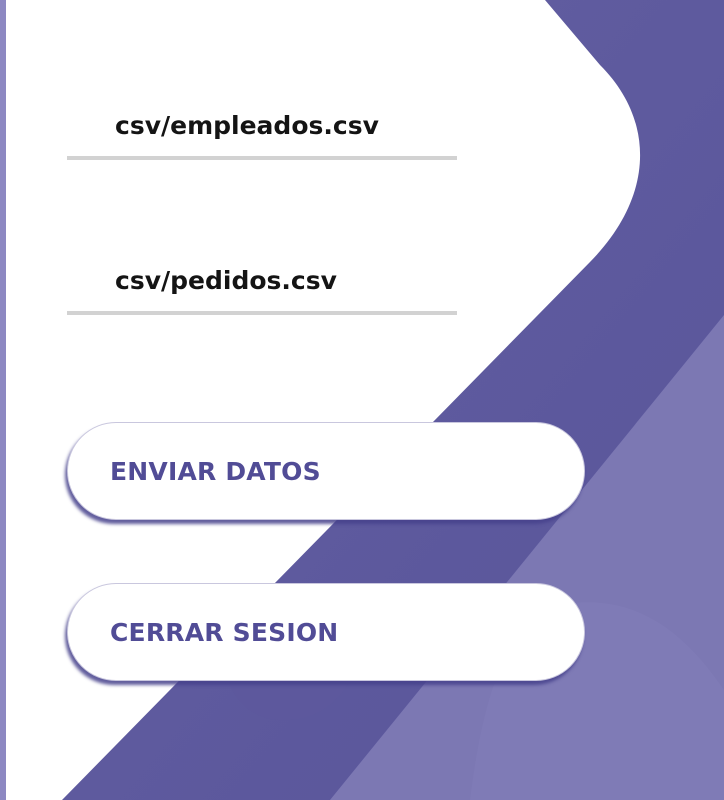  I want to click on orders-file-input, so click(262, 281).